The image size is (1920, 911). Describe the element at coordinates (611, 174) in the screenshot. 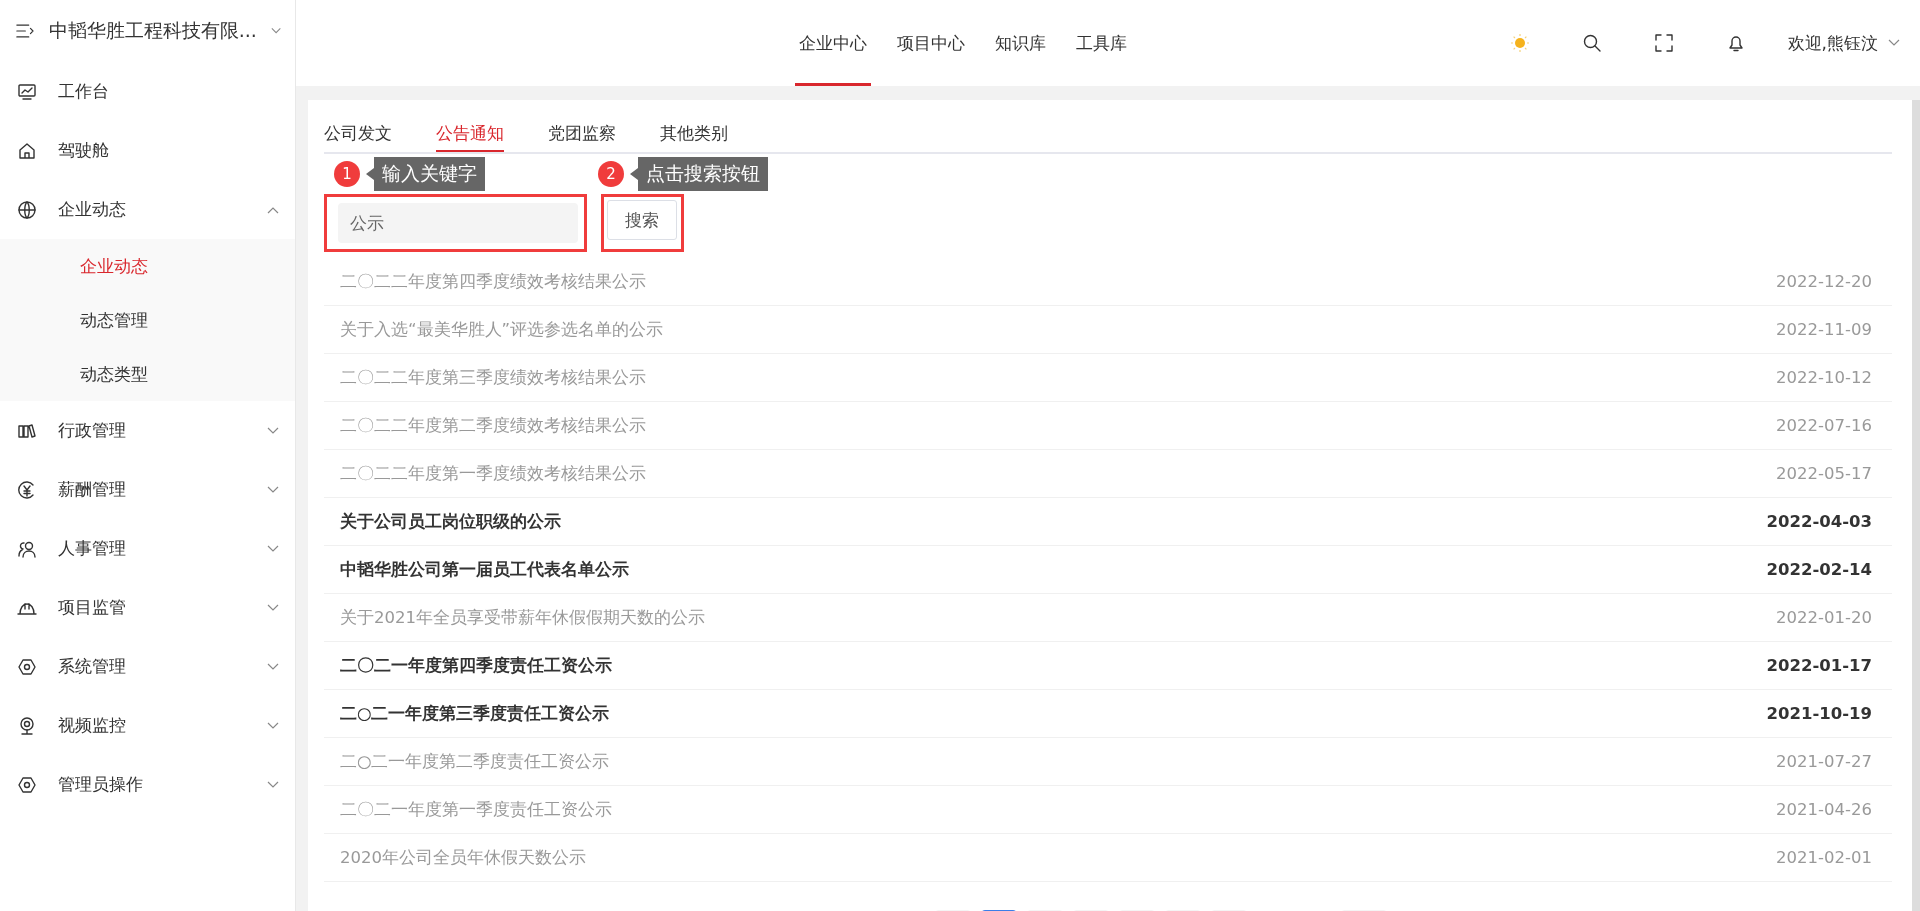

I see `step-number-badge: 2` at that location.